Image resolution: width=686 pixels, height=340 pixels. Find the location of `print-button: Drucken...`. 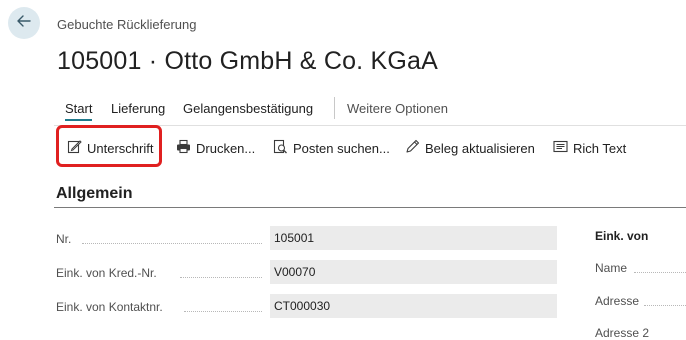

print-button: Drucken... is located at coordinates (215, 148).